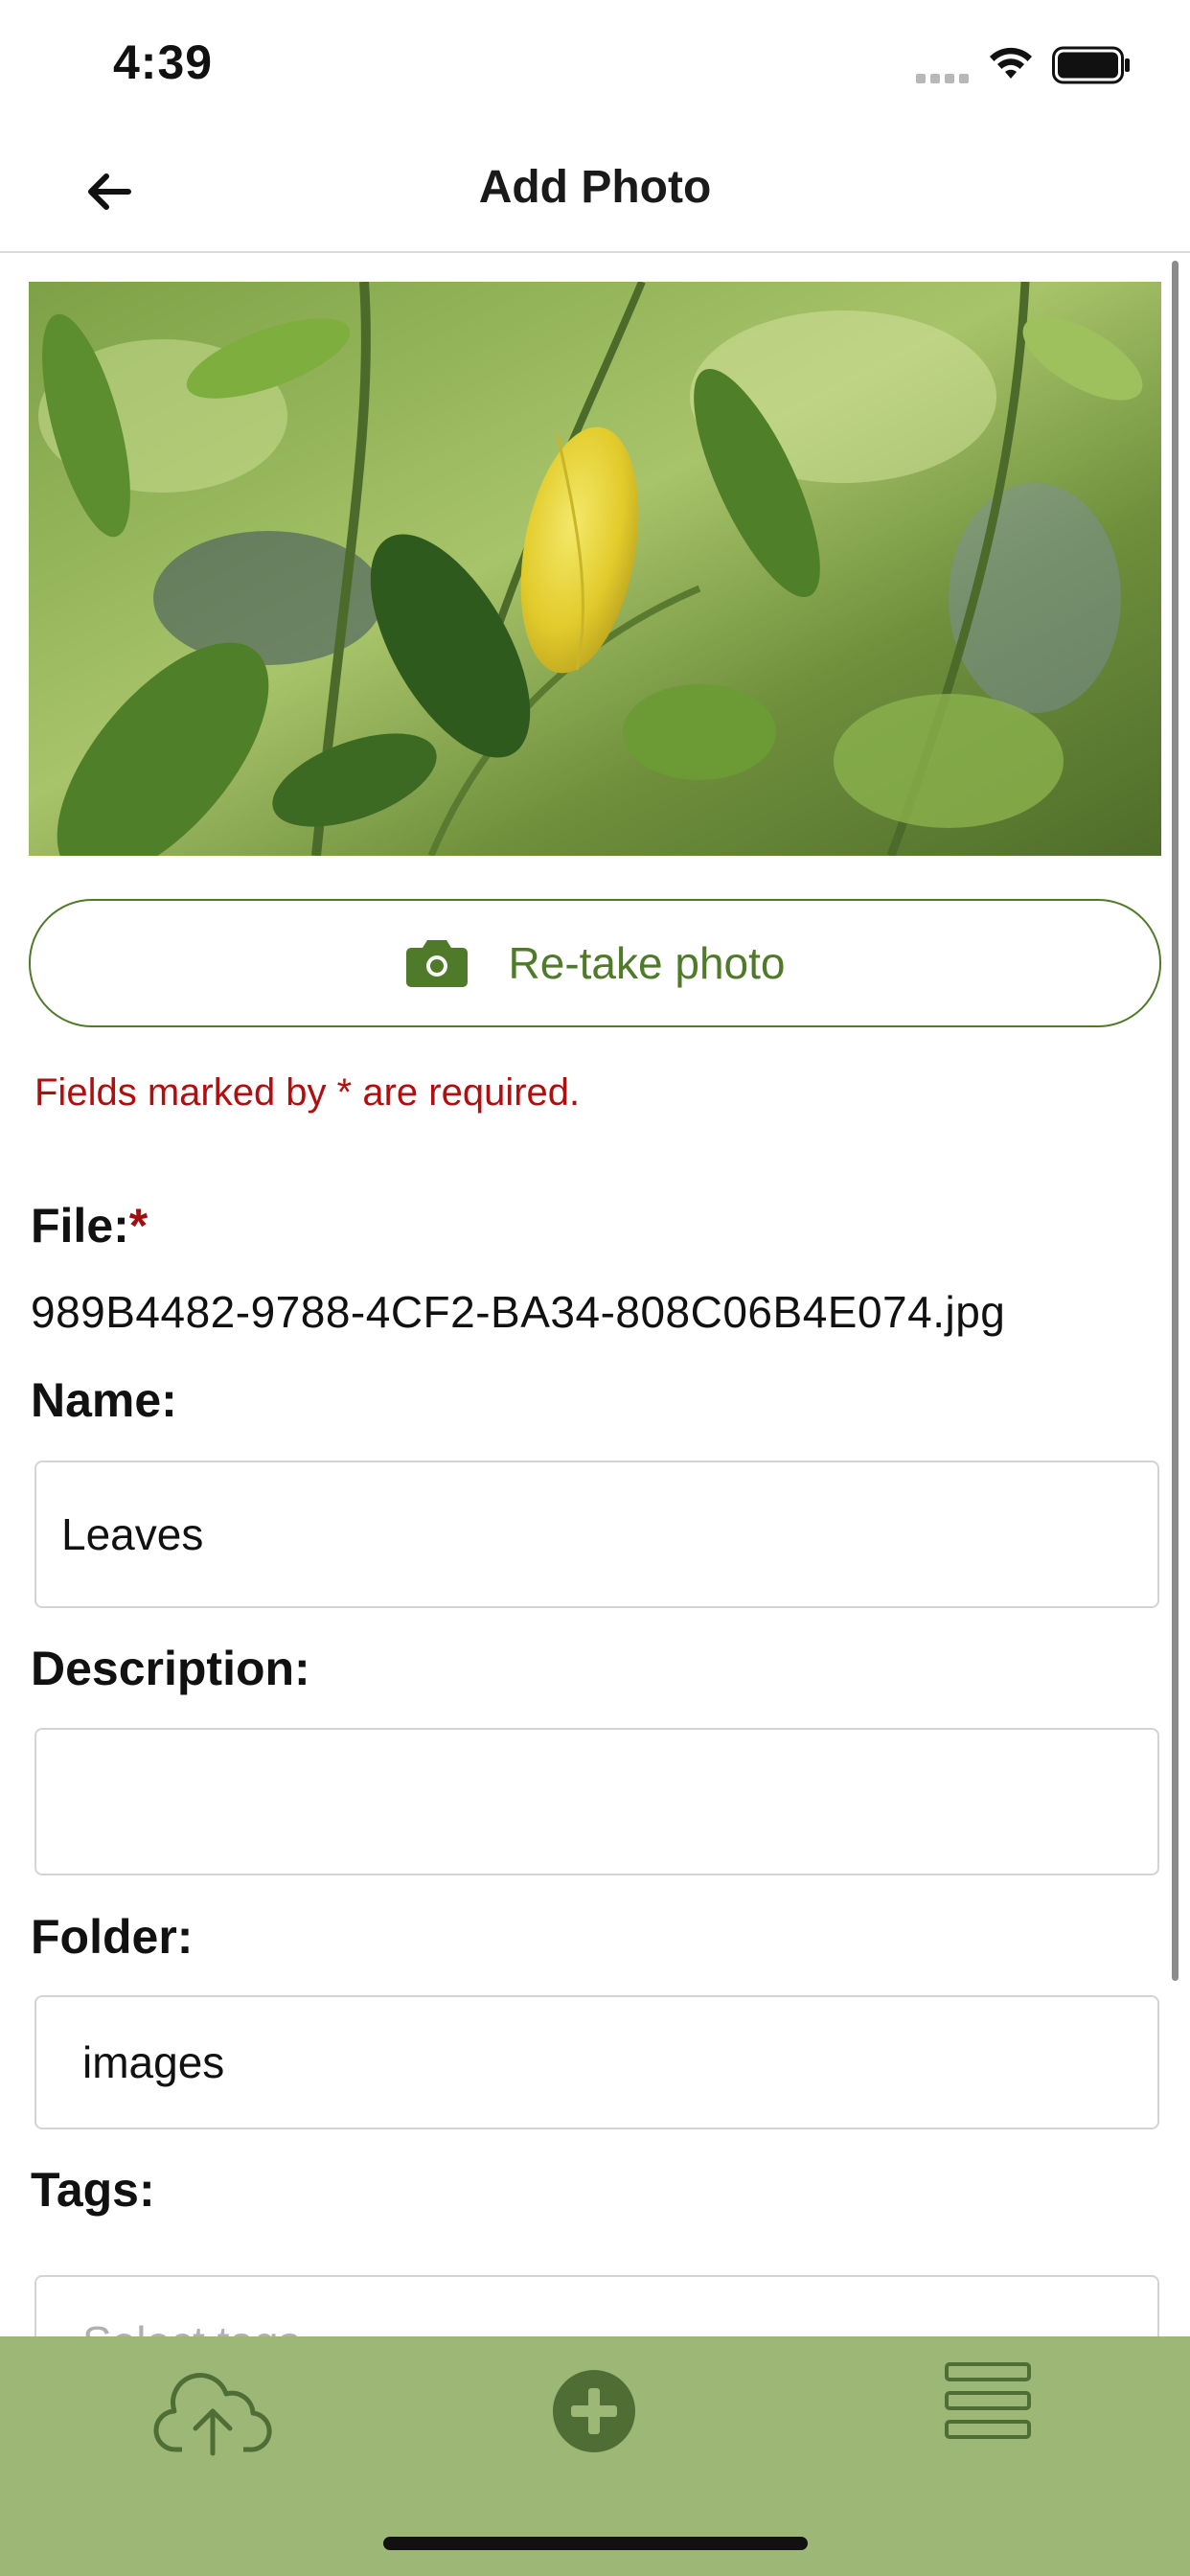 This screenshot has width=1190, height=2576. Describe the element at coordinates (93, 2190) in the screenshot. I see `tags-label: Tags:` at that location.